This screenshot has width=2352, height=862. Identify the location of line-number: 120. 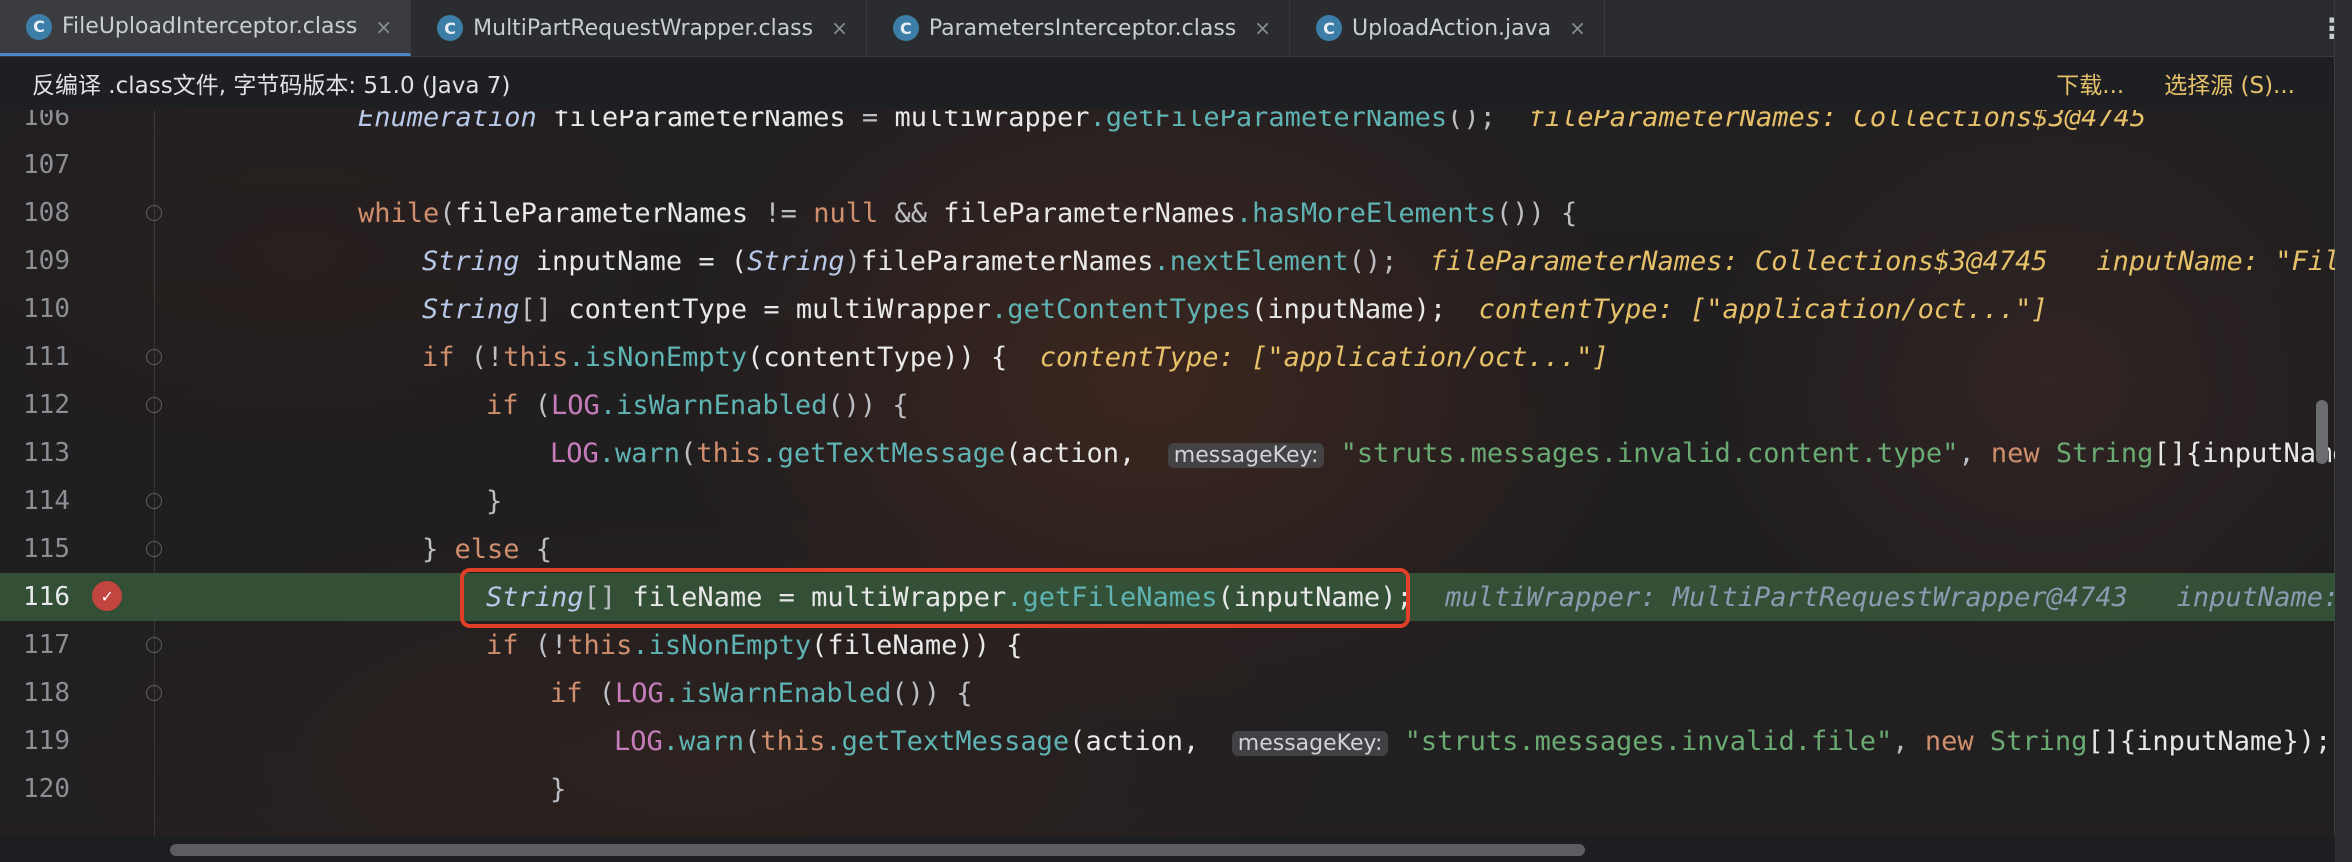
(46, 789).